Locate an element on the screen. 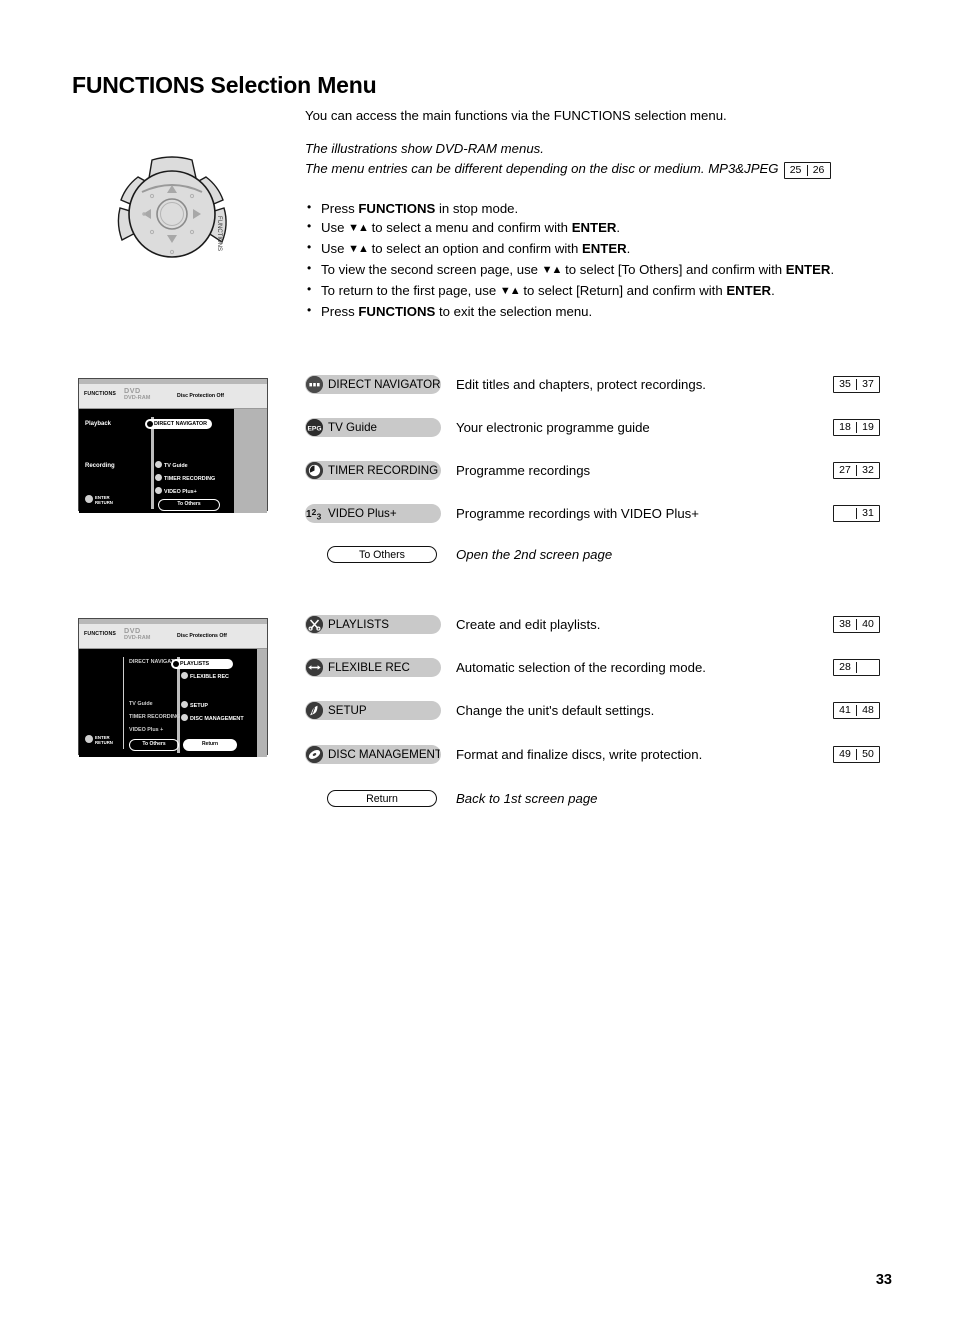 The image size is (954, 1339). wrench-icon is located at coordinates (184, 704).